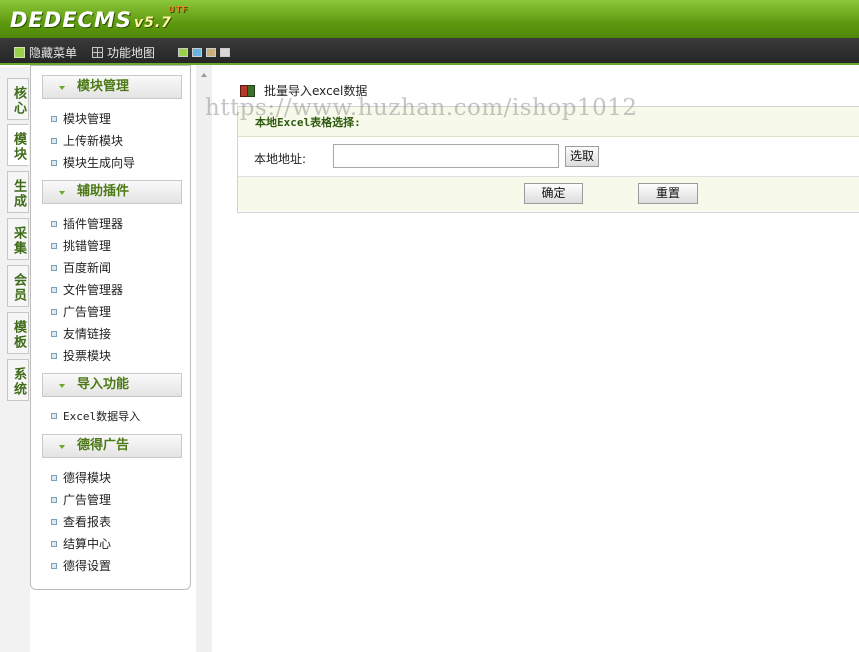 The height and width of the screenshot is (652, 859). Describe the element at coordinates (211, 52) in the screenshot. I see `theme-swatch-tan` at that location.